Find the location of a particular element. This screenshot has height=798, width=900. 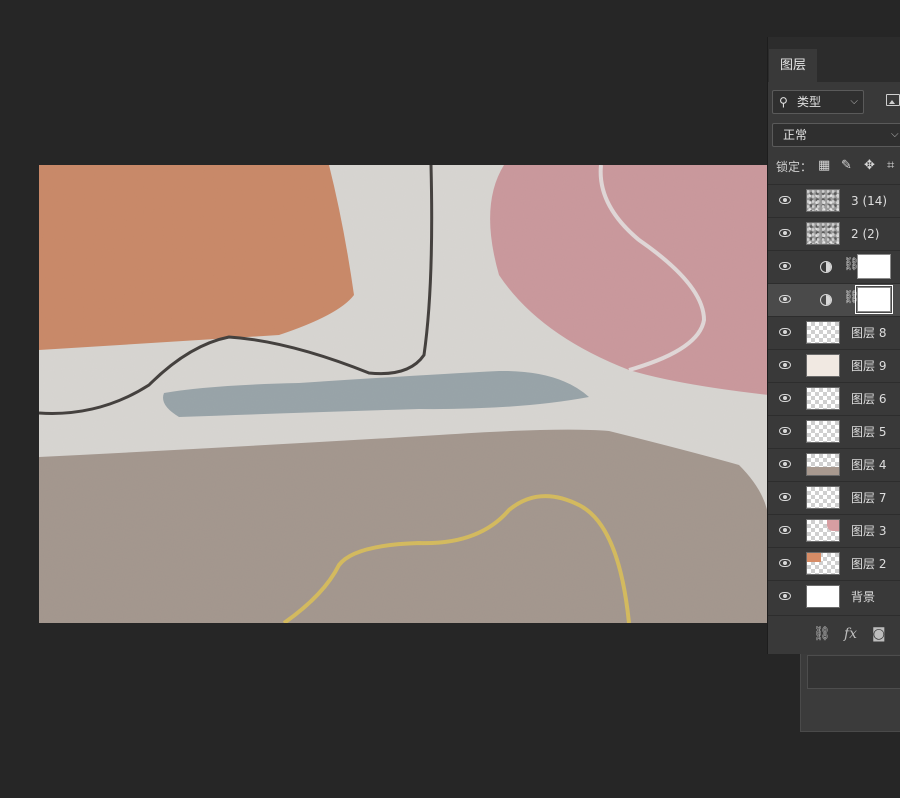

layer-name: 图层 4 is located at coordinates (869, 465).